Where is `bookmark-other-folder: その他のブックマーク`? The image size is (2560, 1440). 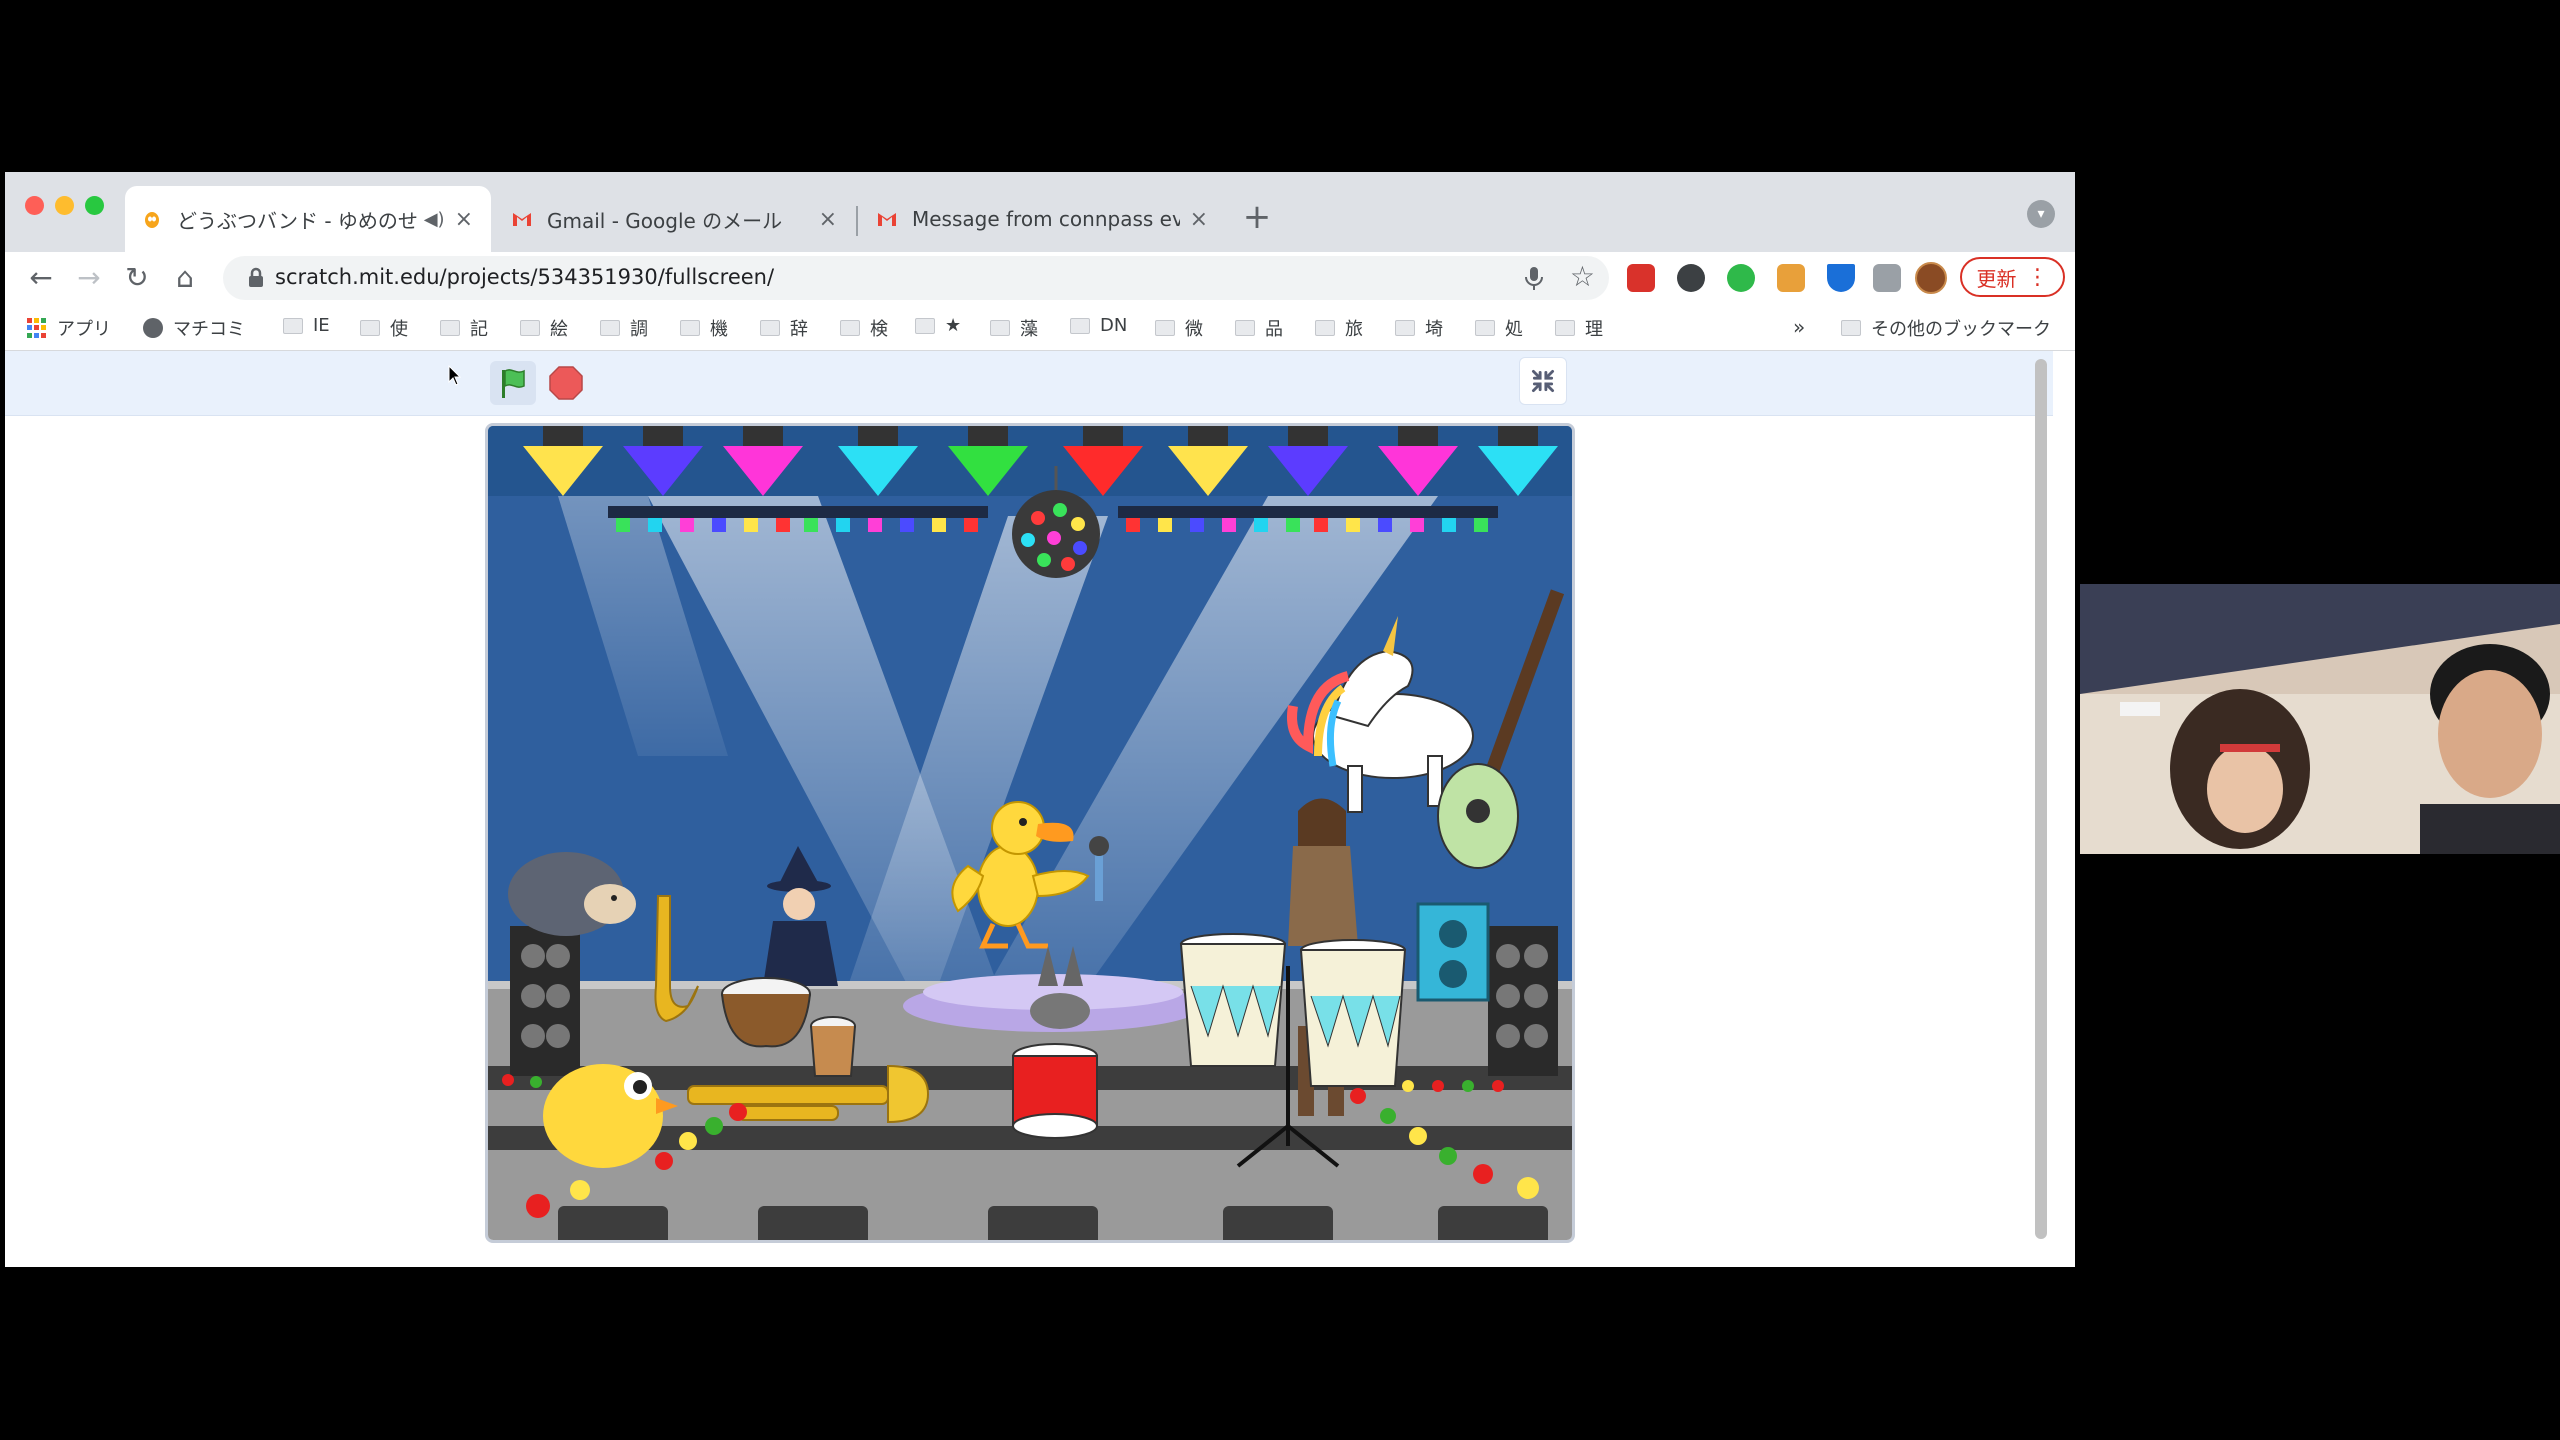
bookmark-other-folder: その他のブックマーク is located at coordinates (1946, 328).